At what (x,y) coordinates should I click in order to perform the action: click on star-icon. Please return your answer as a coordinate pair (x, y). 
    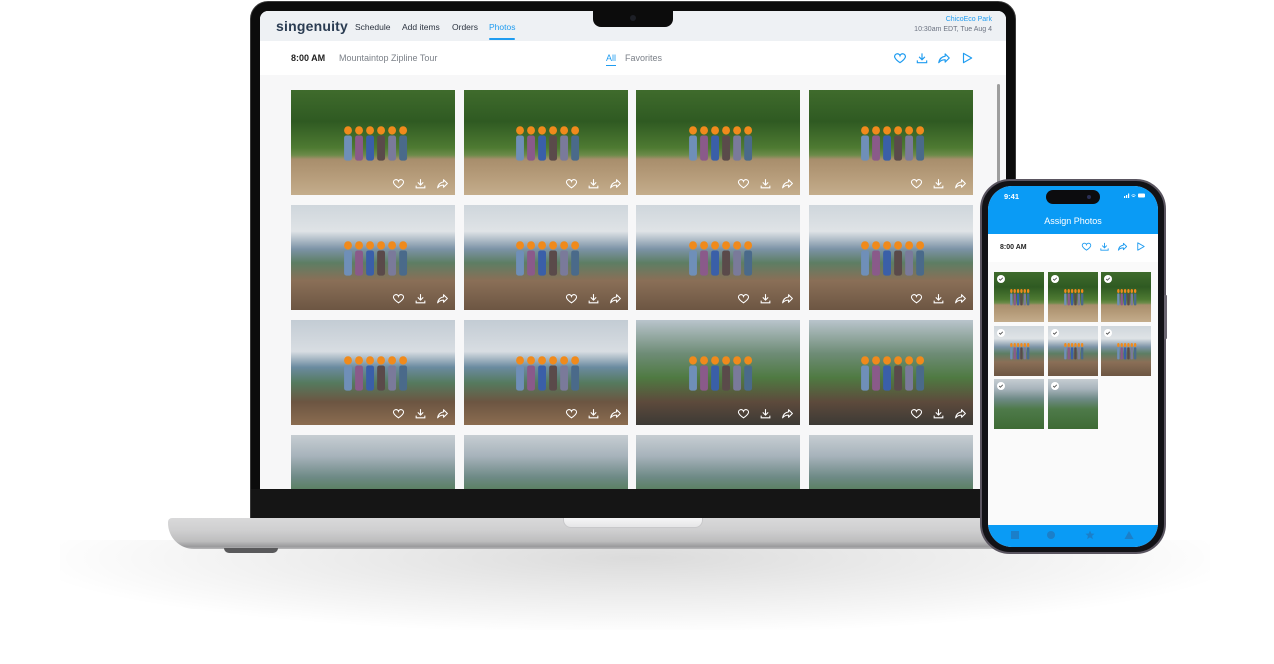
    Looking at the image, I should click on (1090, 535).